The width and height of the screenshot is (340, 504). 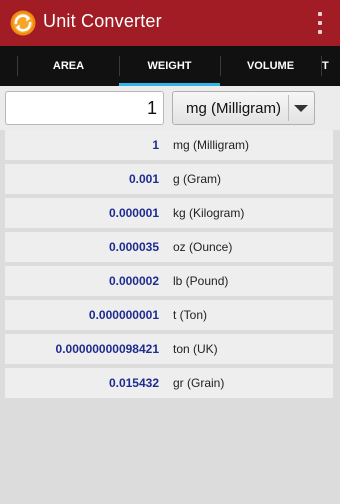 I want to click on result-unit: gr (Grain), so click(x=199, y=383).